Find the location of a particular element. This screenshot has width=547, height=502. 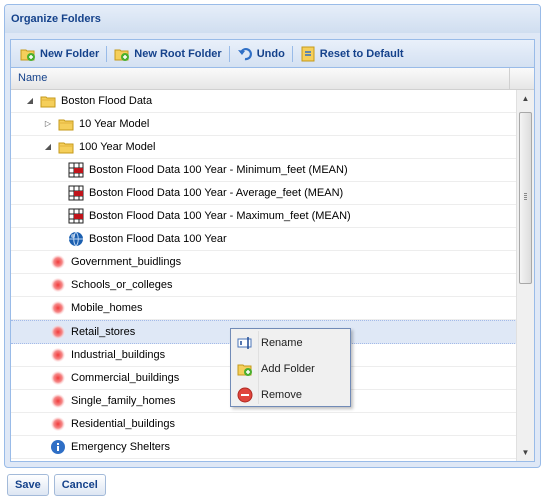

add-folder-label: Add Folder is located at coordinates (288, 369).